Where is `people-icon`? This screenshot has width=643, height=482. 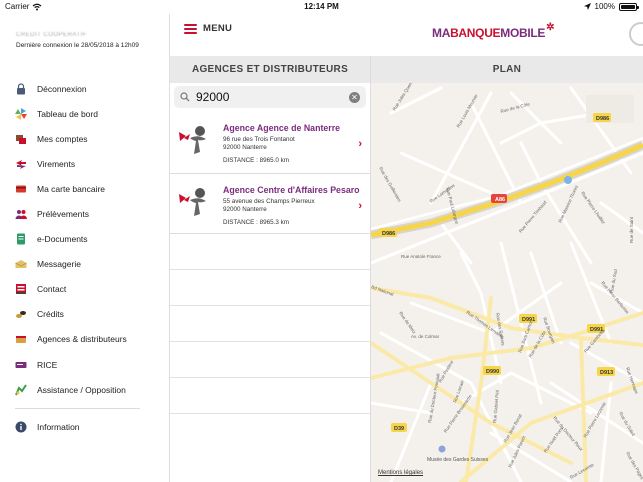 people-icon is located at coordinates (21, 215).